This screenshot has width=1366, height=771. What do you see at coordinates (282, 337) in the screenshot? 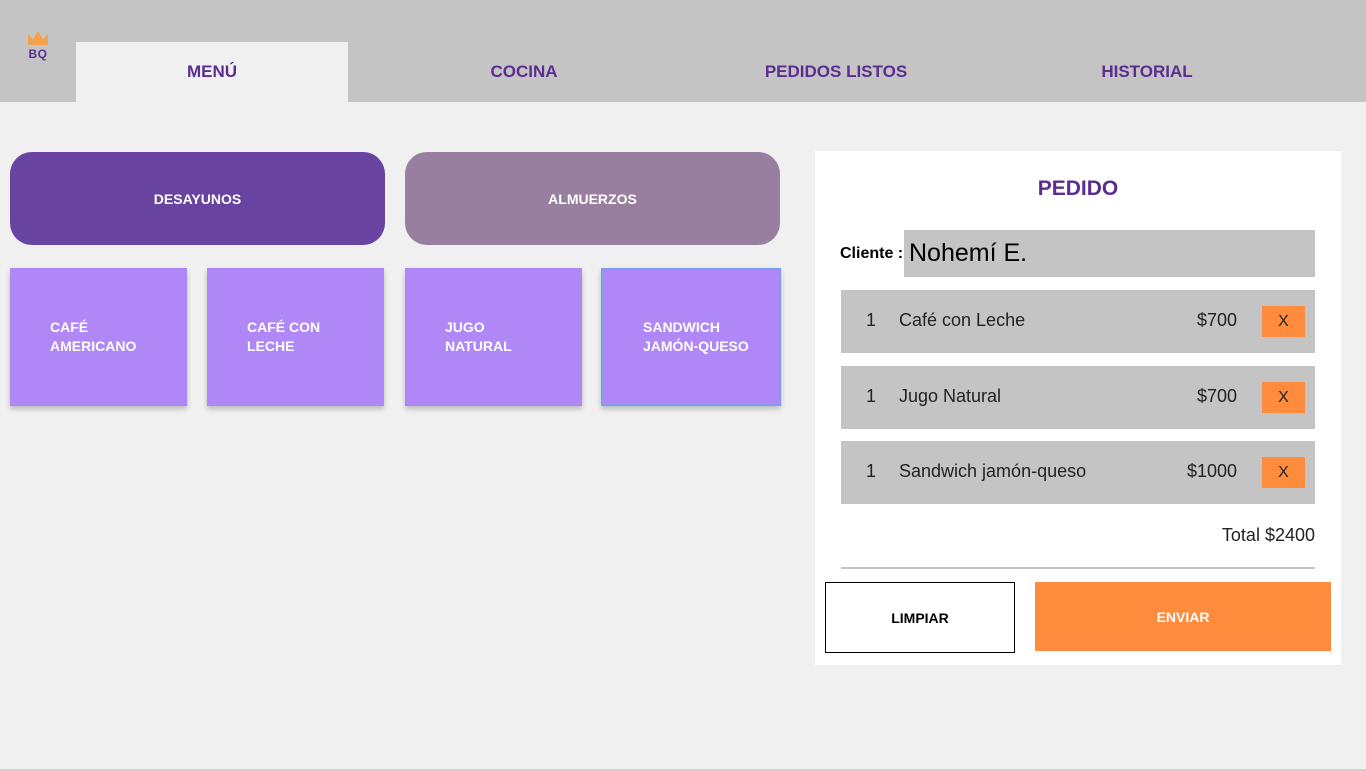
I see `menu-item-label: CAFÉ CON LECHE` at bounding box center [282, 337].